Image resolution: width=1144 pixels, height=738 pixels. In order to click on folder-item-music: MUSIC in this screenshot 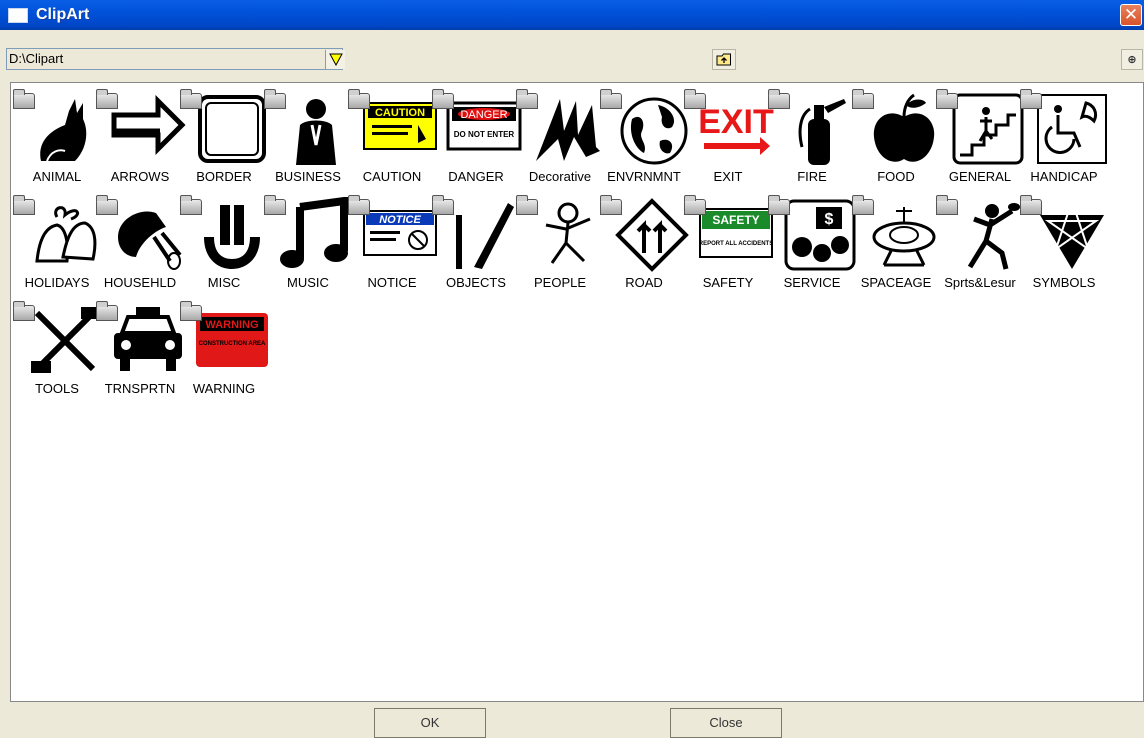, I will do `click(307, 253)`.